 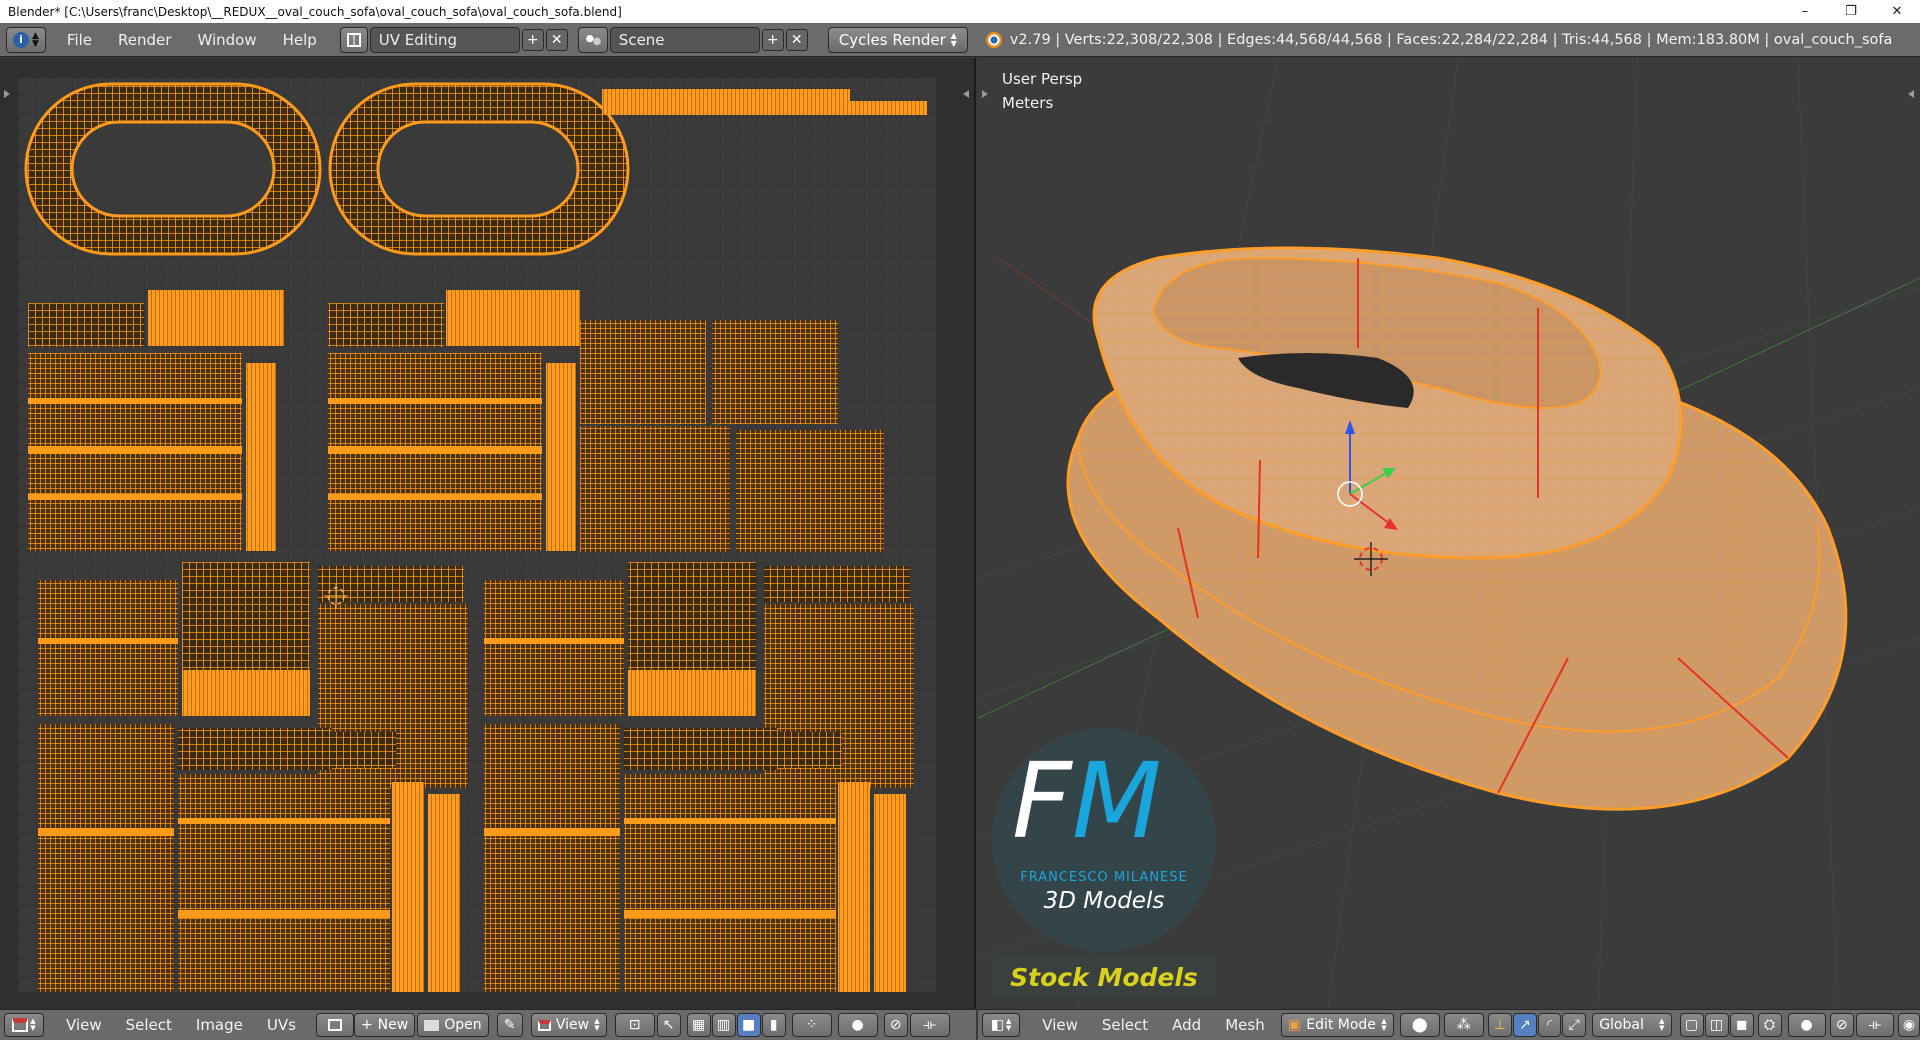 I want to click on occlude-geometry-button: ⛭, so click(x=1769, y=1025).